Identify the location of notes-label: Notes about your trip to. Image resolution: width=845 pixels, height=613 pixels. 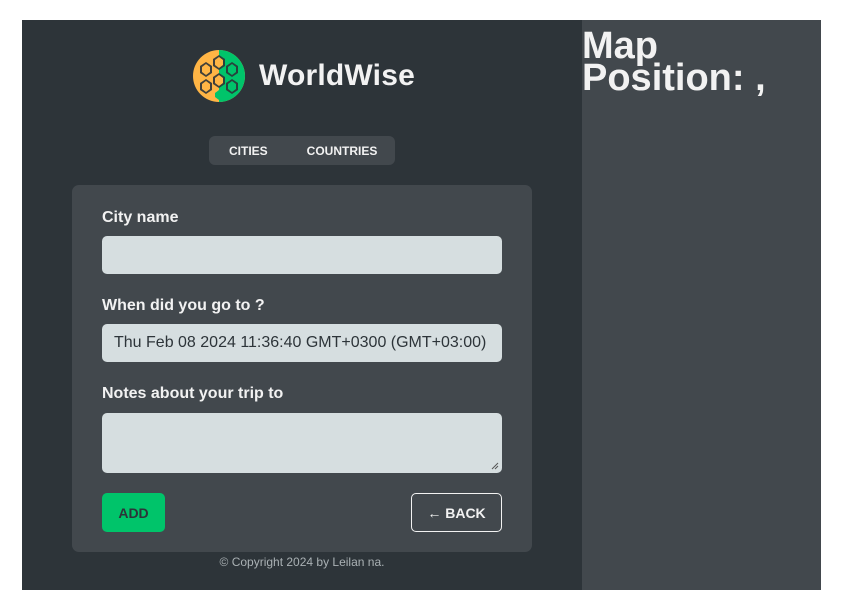
(193, 393).